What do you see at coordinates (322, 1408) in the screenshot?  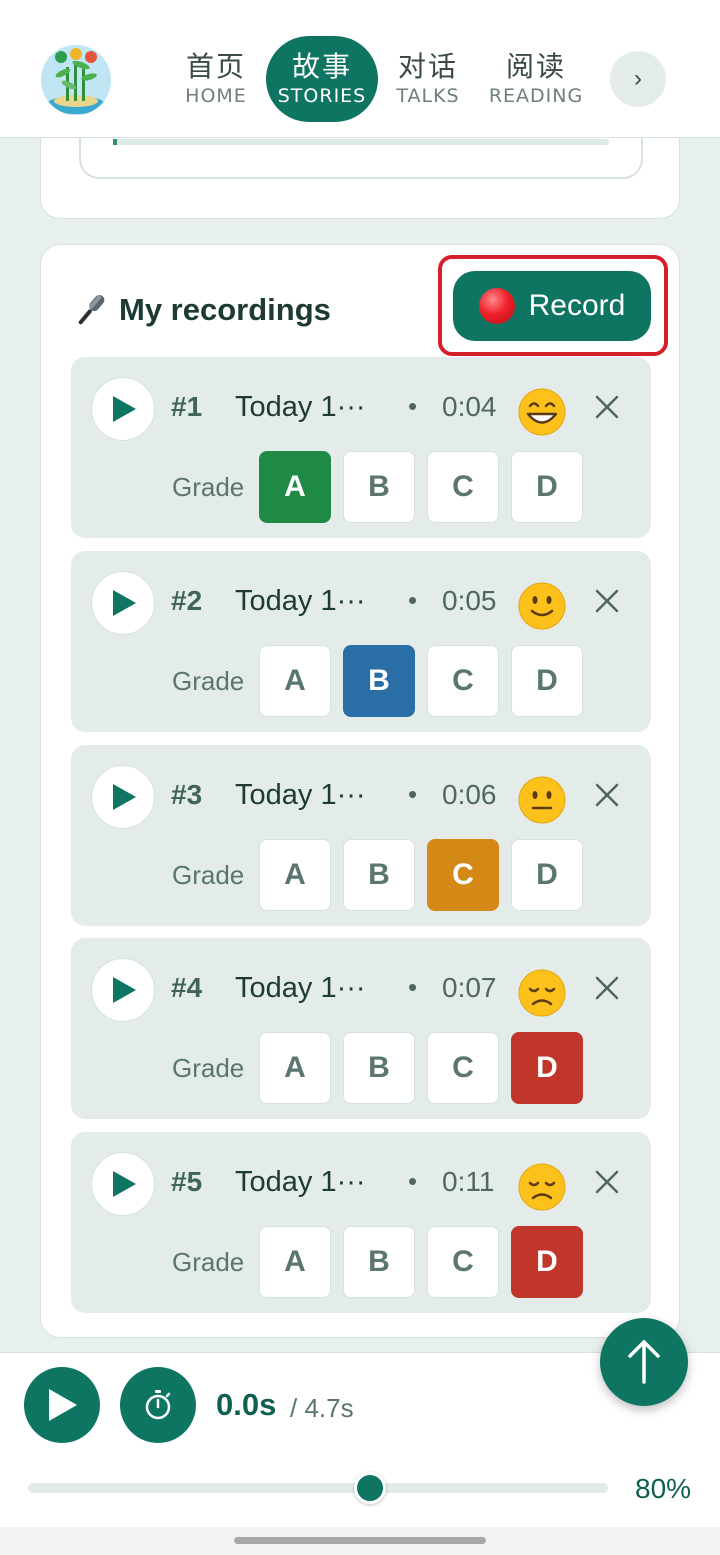 I see `player-total-time: / 4.7s` at bounding box center [322, 1408].